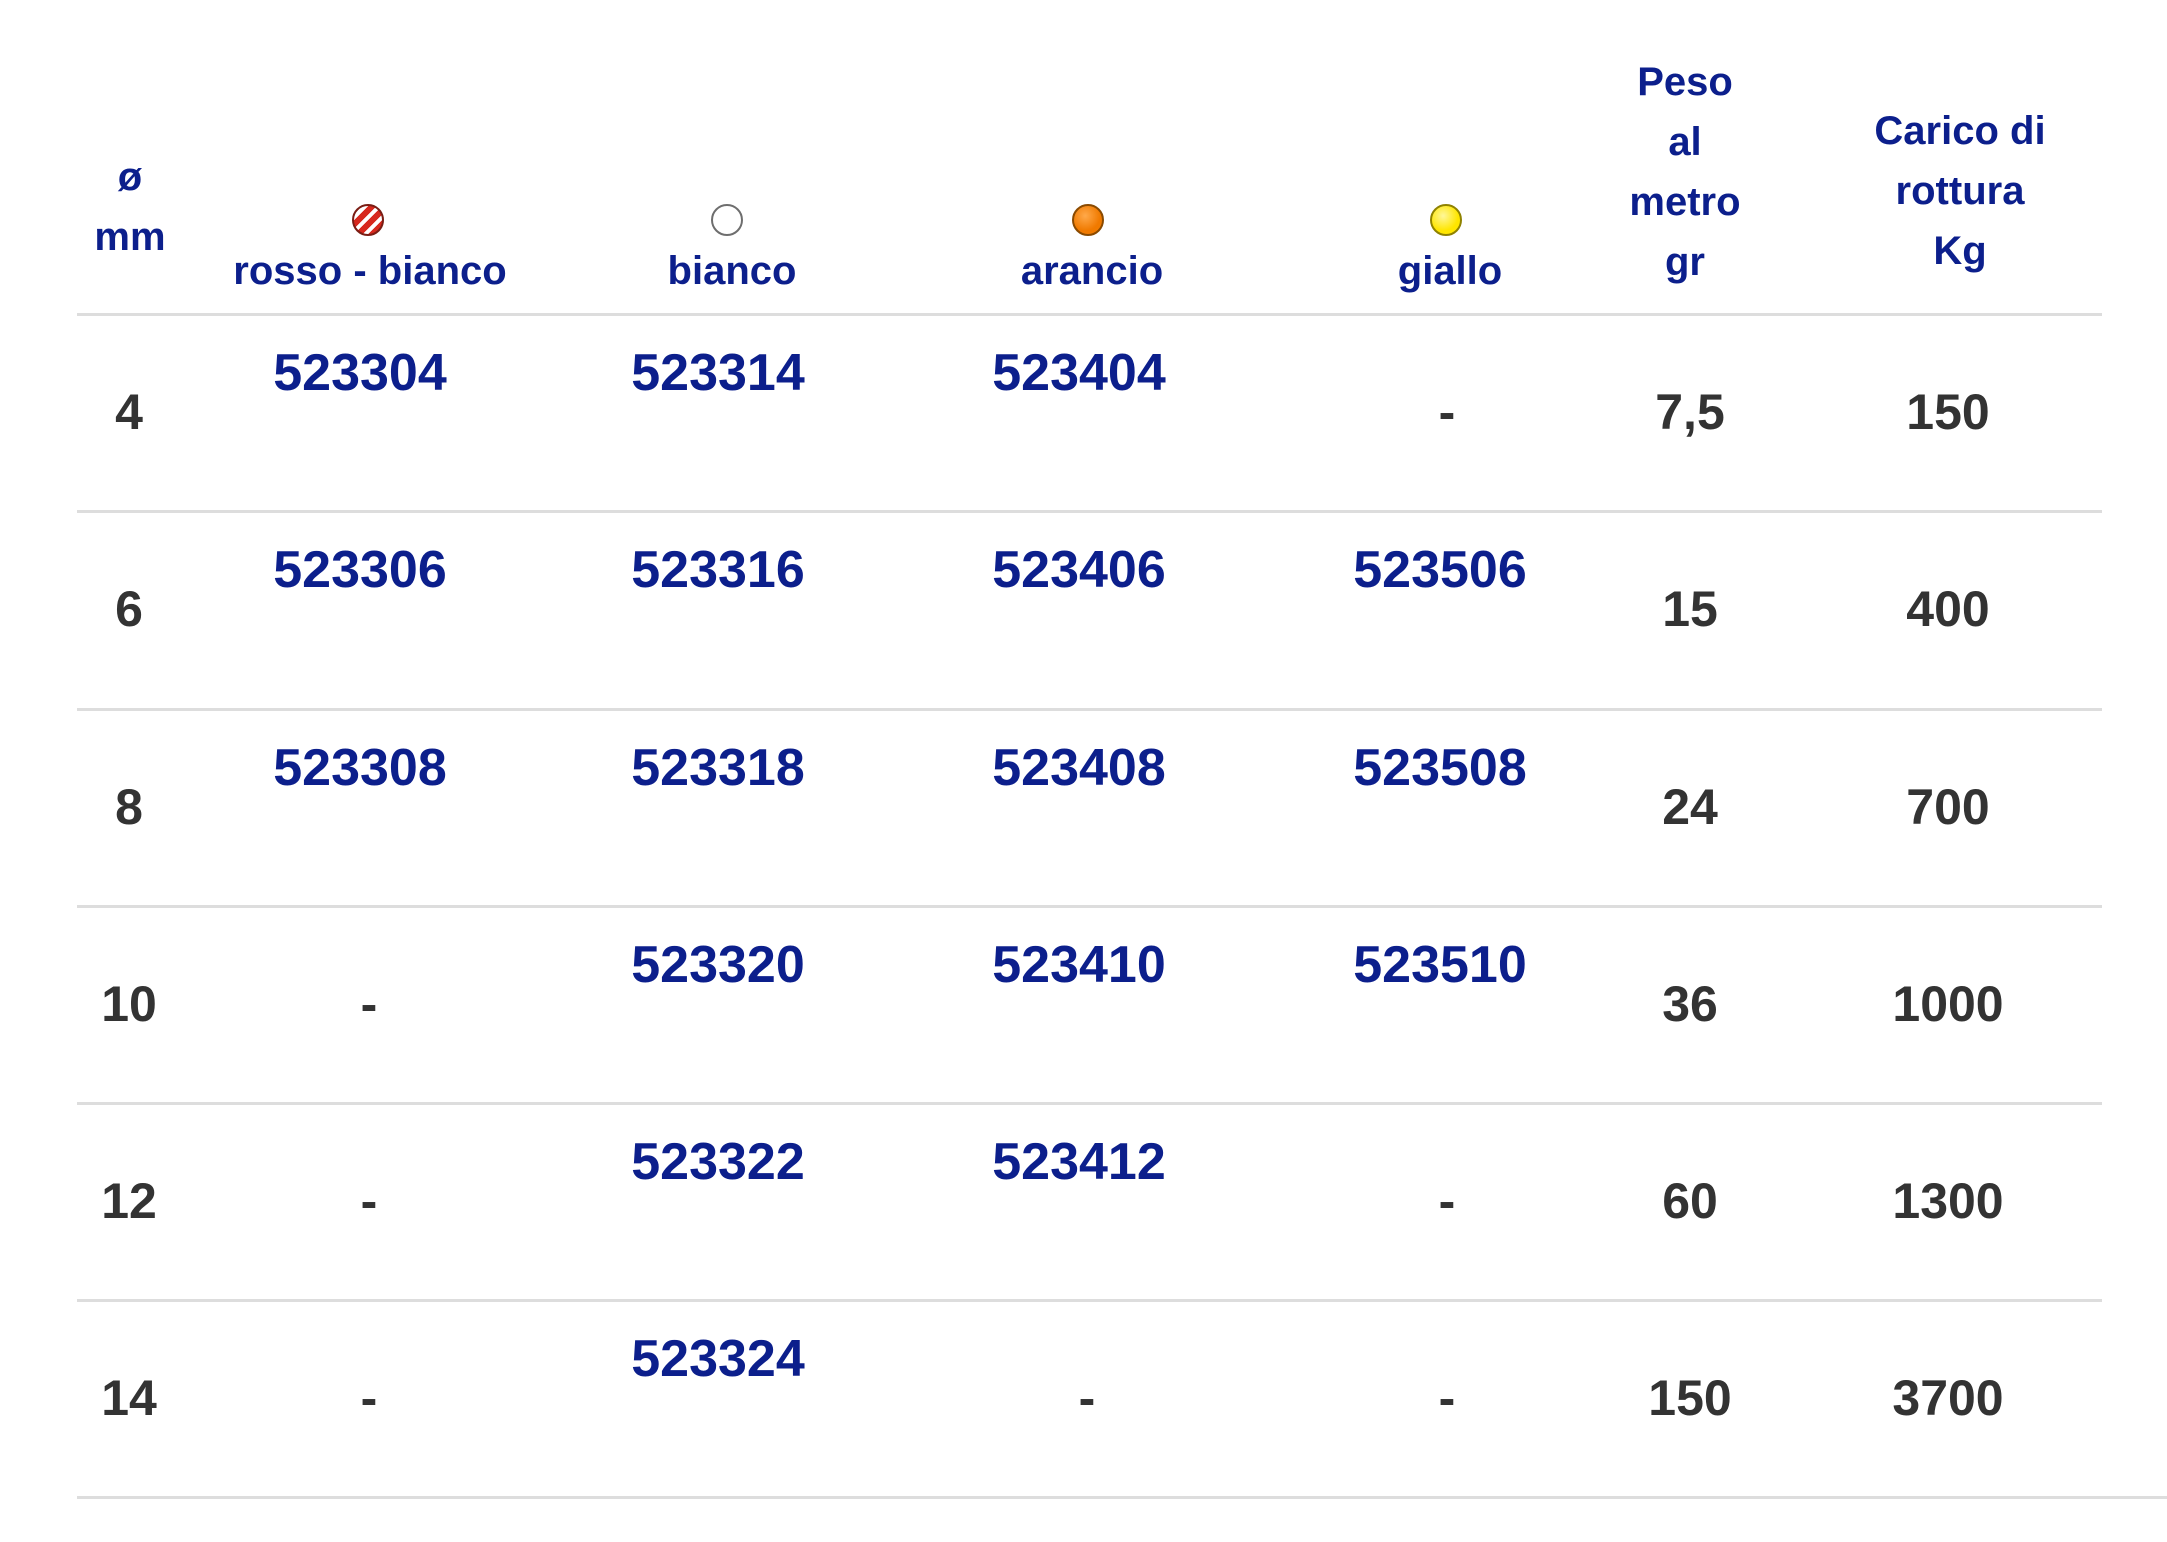 This screenshot has height=1542, width=2167. What do you see at coordinates (360, 373) in the screenshot?
I see `cell-product-code: 523304` at bounding box center [360, 373].